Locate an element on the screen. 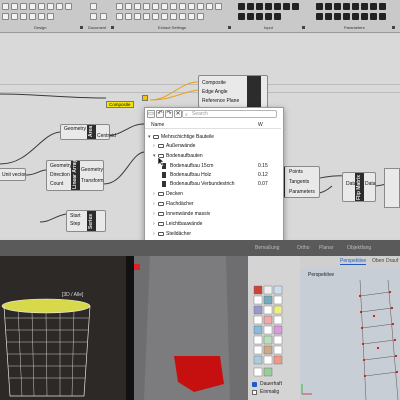 This screenshot has height=400, width=400. tab-bemassung: Bemaßung is located at coordinates (267, 248).